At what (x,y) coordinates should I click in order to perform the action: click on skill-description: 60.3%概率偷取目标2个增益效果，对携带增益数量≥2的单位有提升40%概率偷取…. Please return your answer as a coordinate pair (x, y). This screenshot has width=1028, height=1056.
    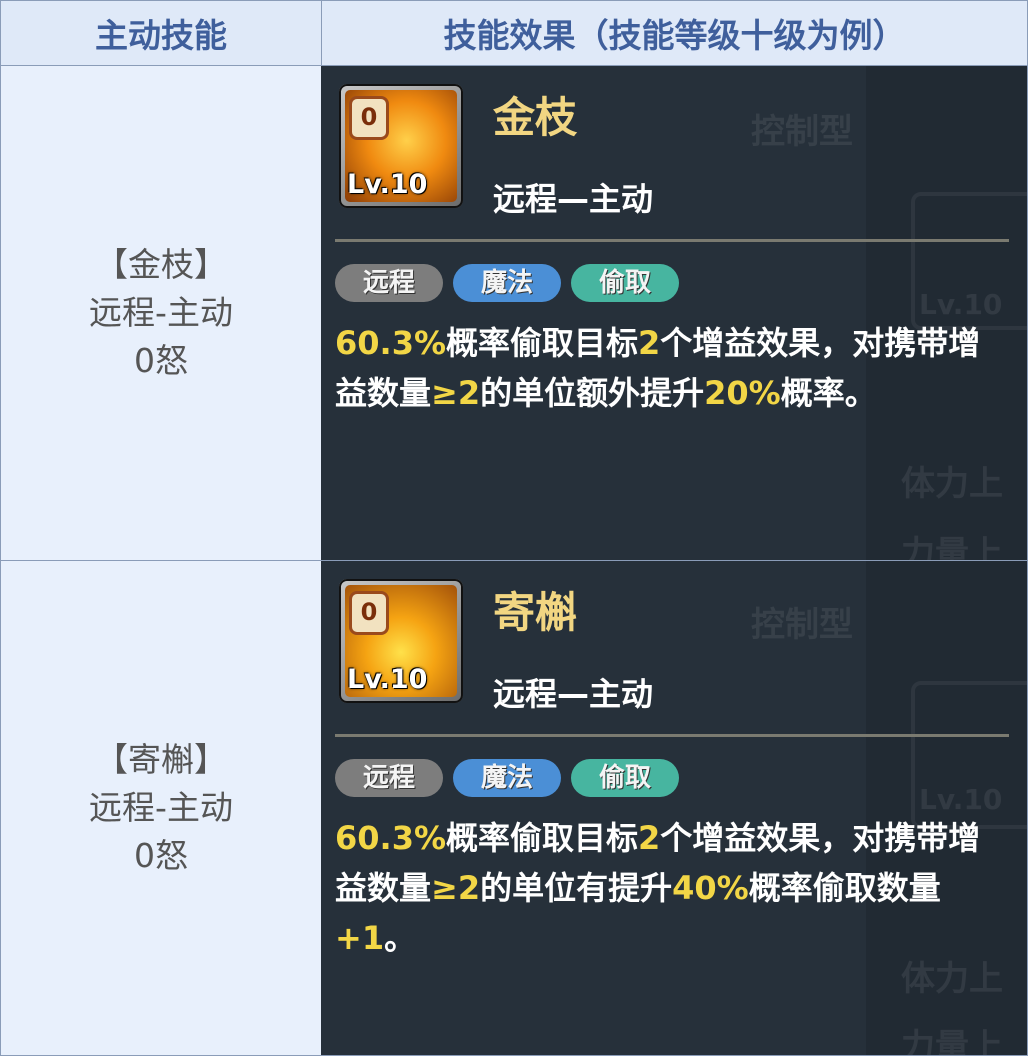
    Looking at the image, I should click on (665, 888).